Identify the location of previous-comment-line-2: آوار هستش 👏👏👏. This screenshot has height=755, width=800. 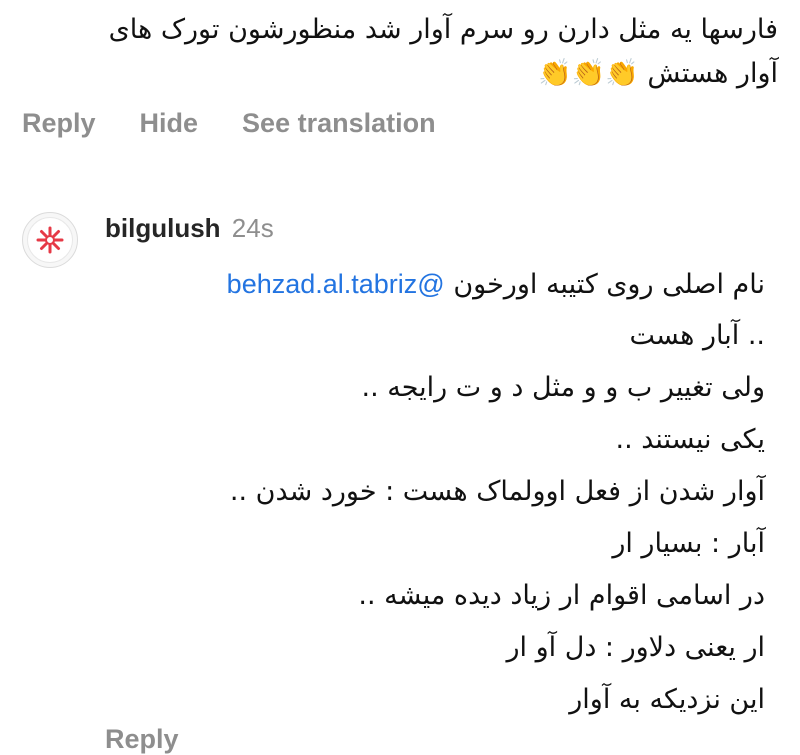
(658, 73).